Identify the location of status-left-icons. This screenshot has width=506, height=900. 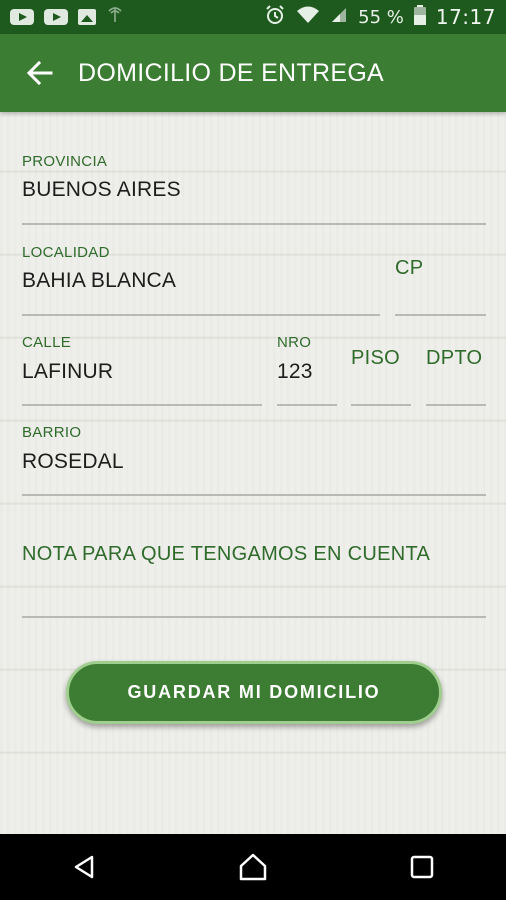
(67, 17).